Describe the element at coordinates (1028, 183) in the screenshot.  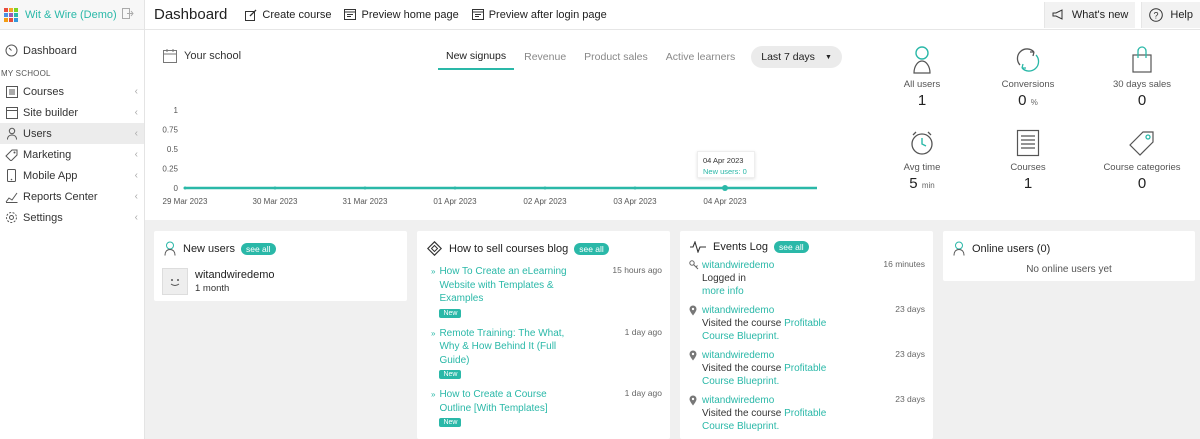
I see `stat-value: 1` at that location.